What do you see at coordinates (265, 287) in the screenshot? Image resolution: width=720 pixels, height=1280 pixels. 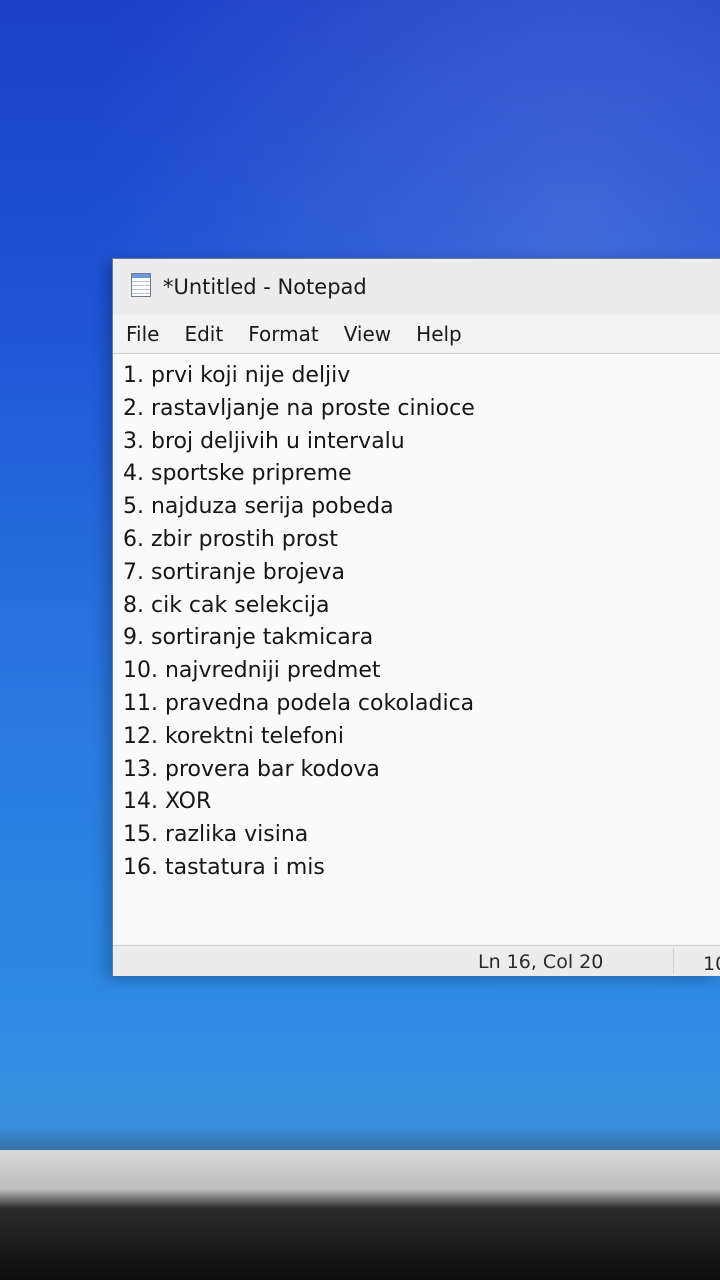 I see `window-title: *Untitled - Notepad` at bounding box center [265, 287].